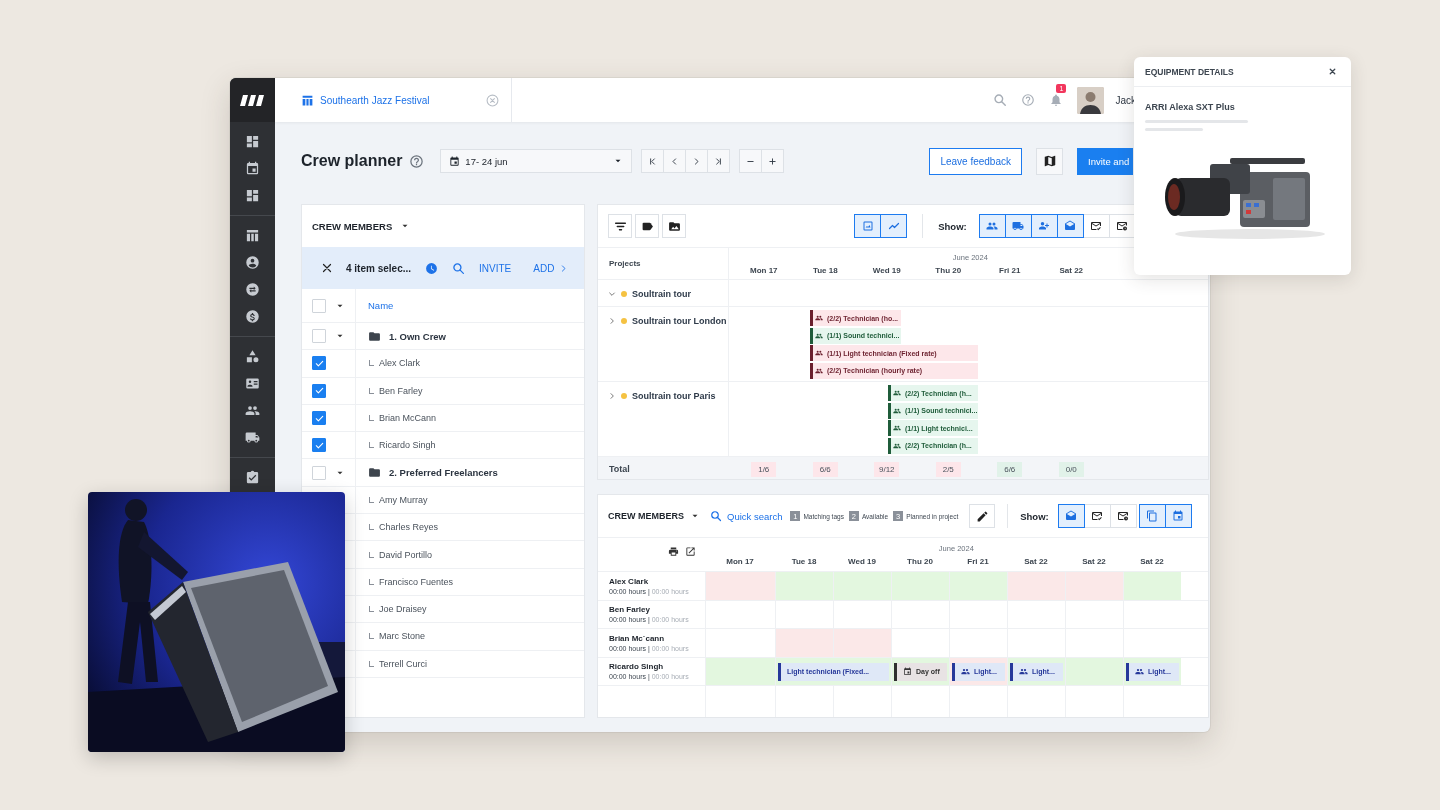 This screenshot has height=810, width=1440. I want to click on avatar, so click(1091, 100).